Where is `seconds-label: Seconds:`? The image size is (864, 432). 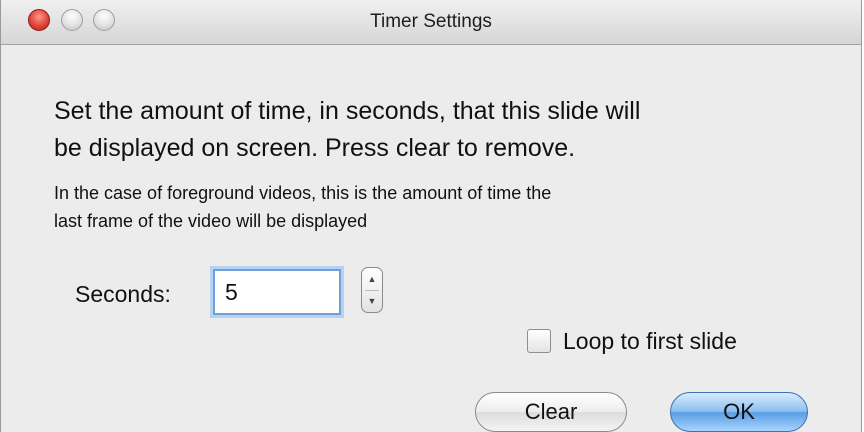
seconds-label: Seconds: is located at coordinates (123, 294).